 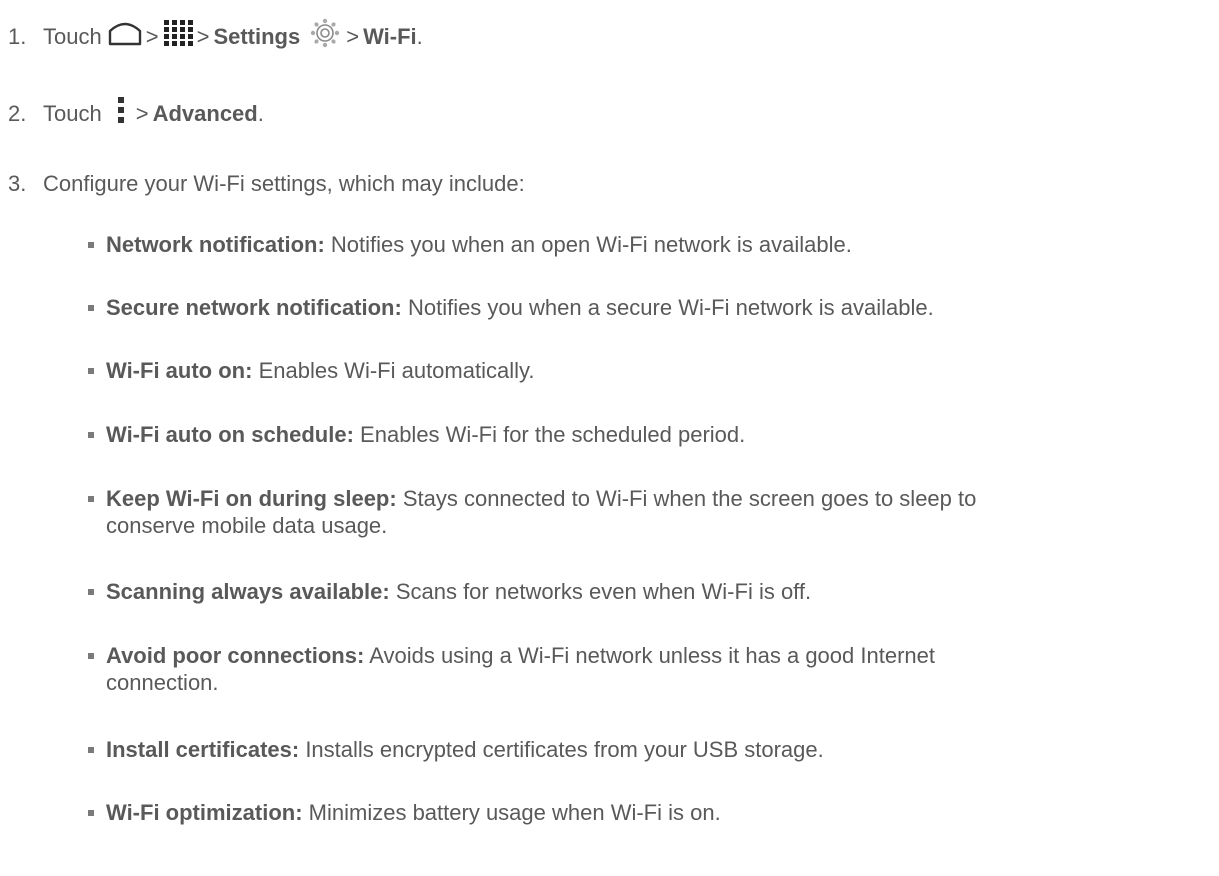 I want to click on apps-grid-icon, so click(x=178, y=37).